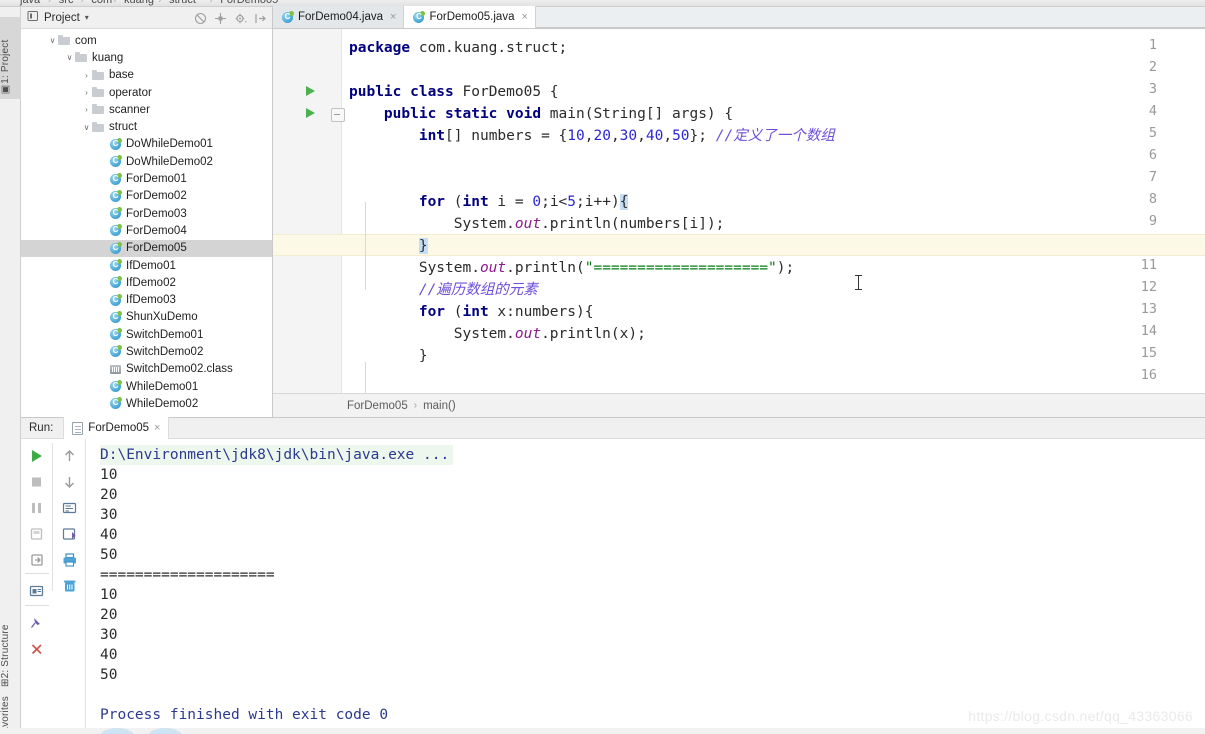 The height and width of the screenshot is (734, 1205). What do you see at coordinates (69, 508) in the screenshot?
I see `soft-wrap-icon` at bounding box center [69, 508].